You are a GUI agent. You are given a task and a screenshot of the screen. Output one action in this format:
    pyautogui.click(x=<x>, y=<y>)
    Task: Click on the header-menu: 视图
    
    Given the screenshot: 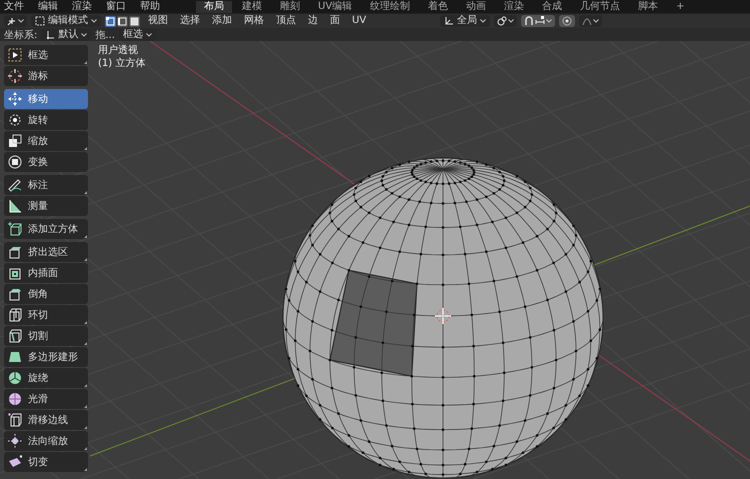 What is the action you would take?
    pyautogui.click(x=158, y=21)
    